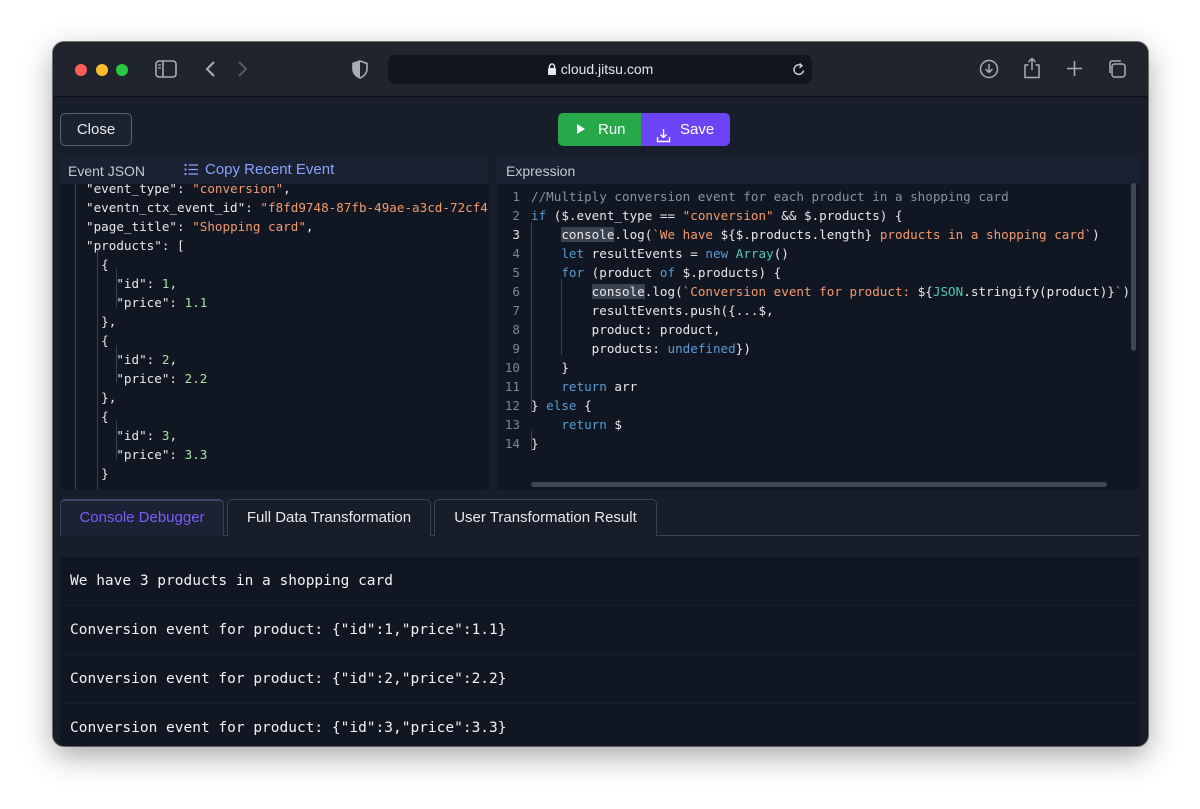  What do you see at coordinates (818, 407) in the screenshot?
I see `code-line: 12} else {` at bounding box center [818, 407].